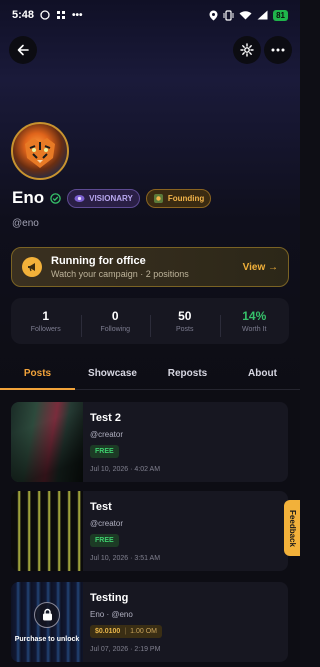  Describe the element at coordinates (187, 374) in the screenshot. I see `tab-reposts: Reposts` at that location.